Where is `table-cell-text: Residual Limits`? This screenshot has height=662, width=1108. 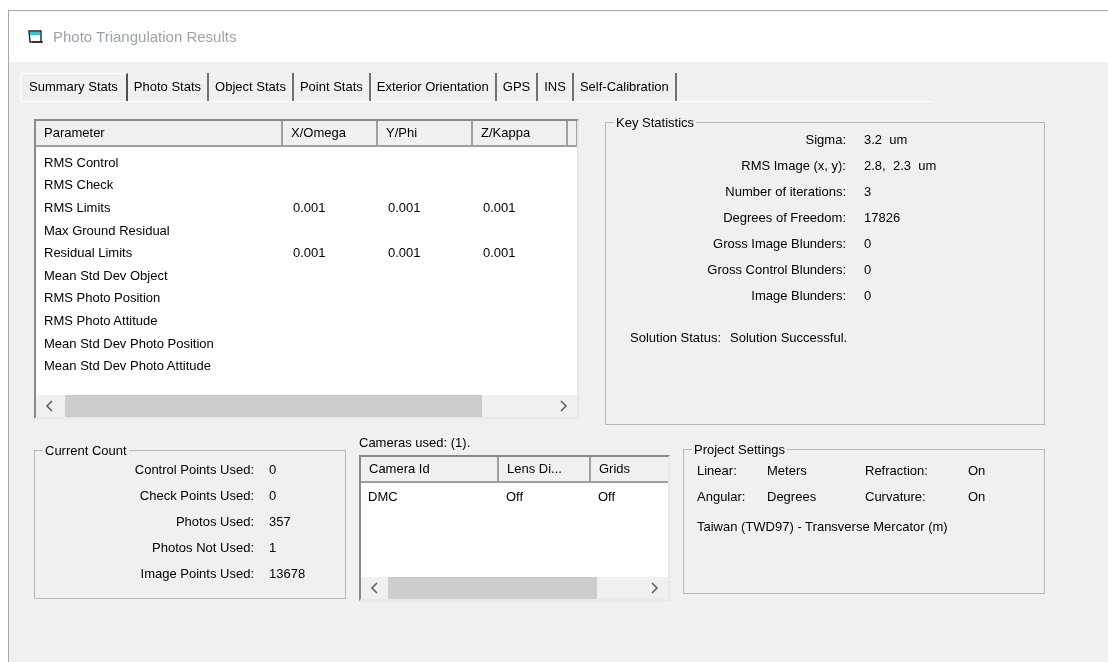
table-cell-text: Residual Limits is located at coordinates (88, 253).